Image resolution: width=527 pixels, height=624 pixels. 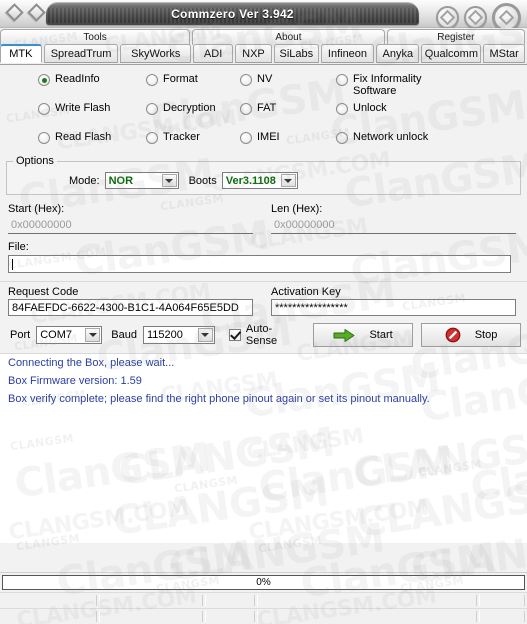 I want to click on diamond-left-1-icon, so click(x=14, y=12).